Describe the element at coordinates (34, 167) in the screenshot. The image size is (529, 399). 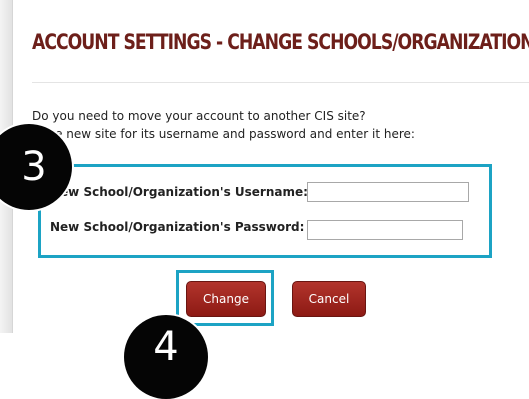
I see `step-3-number: 3` at that location.